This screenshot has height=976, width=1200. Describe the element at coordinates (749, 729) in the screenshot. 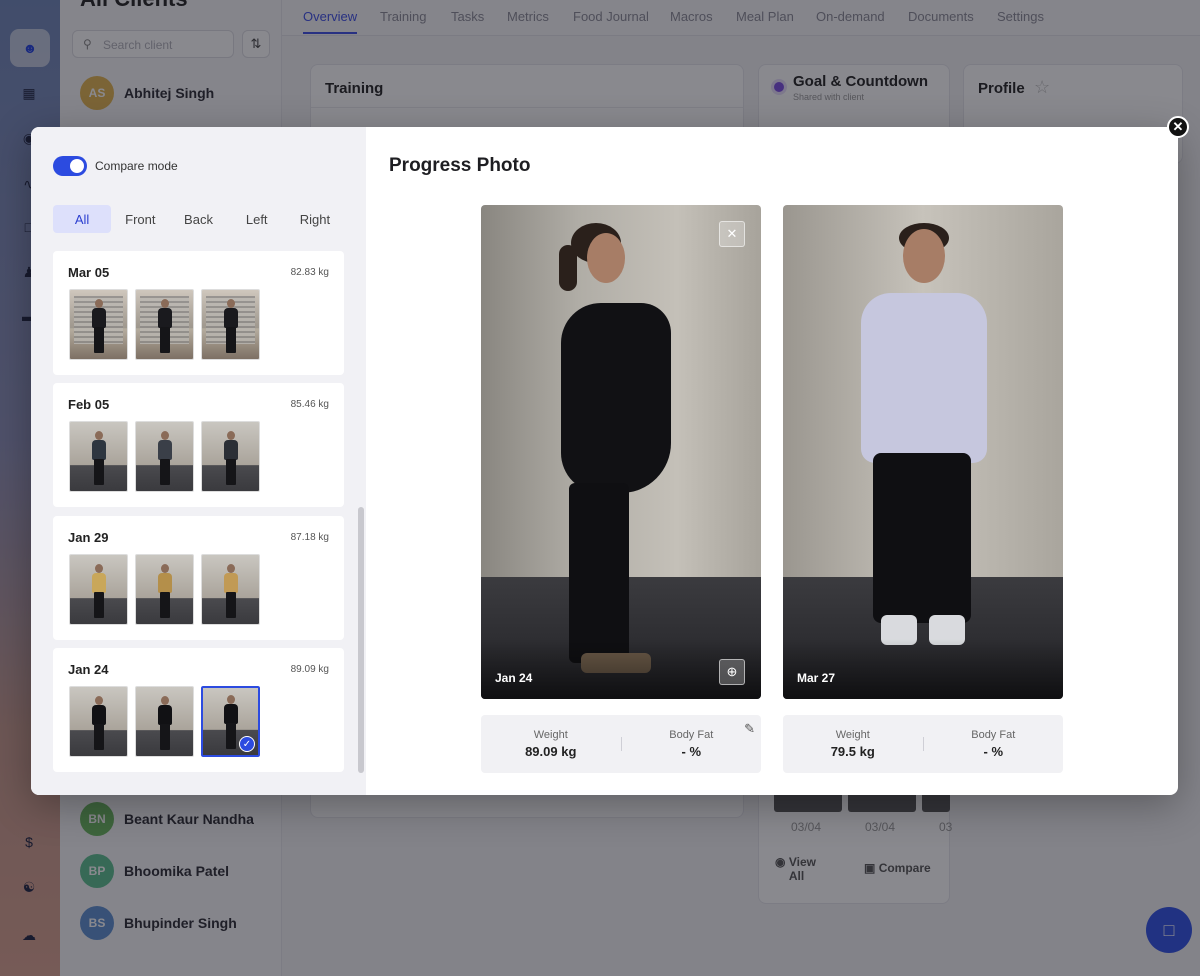

I see `edit-icon: ✎` at that location.